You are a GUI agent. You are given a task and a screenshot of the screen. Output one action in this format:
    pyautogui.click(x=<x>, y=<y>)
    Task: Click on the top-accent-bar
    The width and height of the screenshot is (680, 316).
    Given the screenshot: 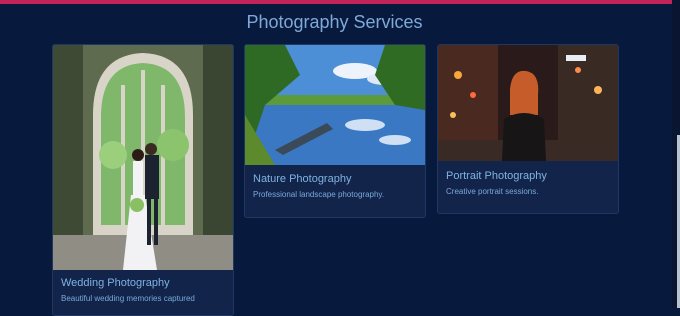 What is the action you would take?
    pyautogui.click(x=340, y=2)
    